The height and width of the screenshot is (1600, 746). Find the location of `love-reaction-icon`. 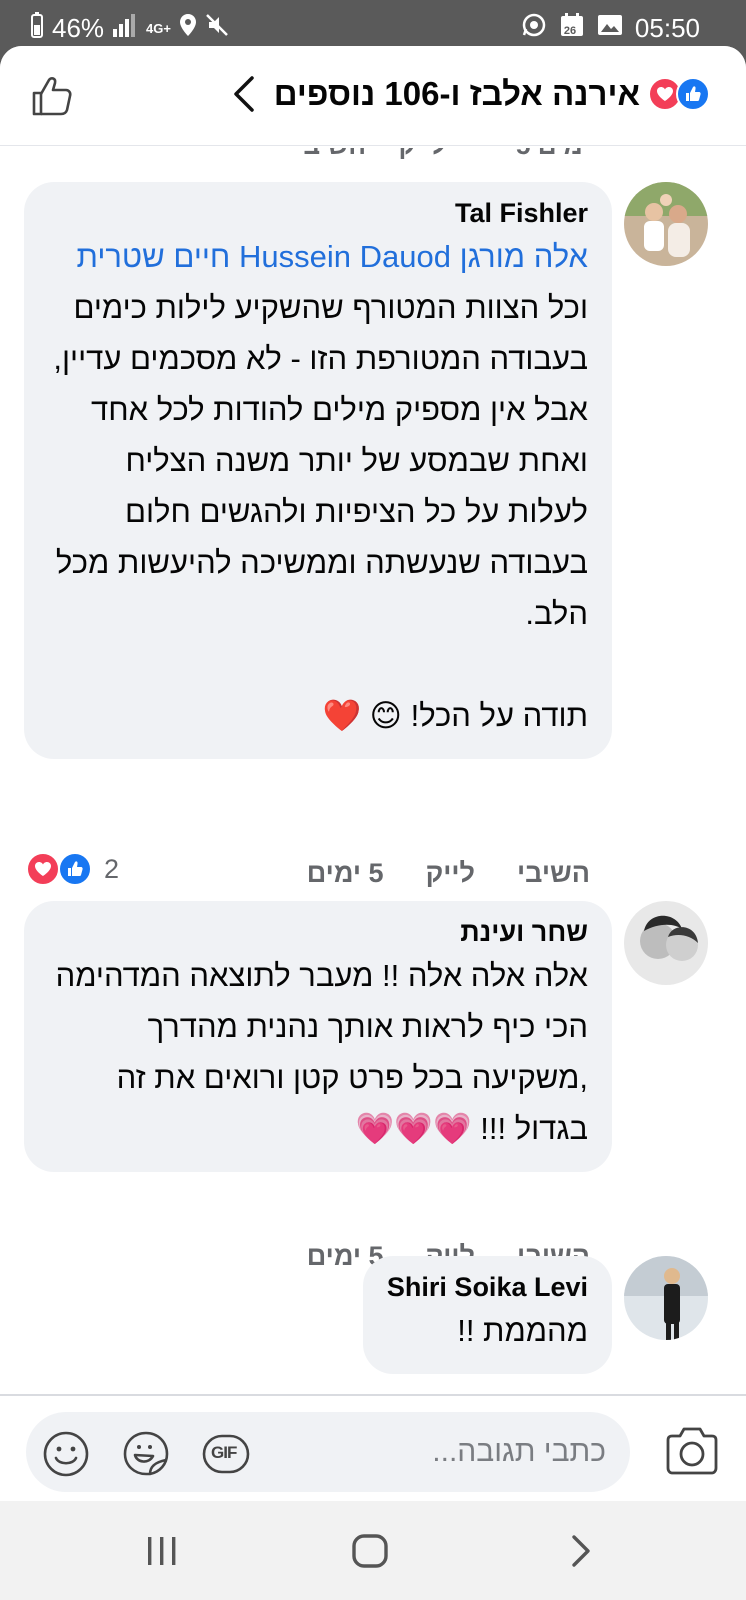

love-reaction-icon is located at coordinates (43, 869).